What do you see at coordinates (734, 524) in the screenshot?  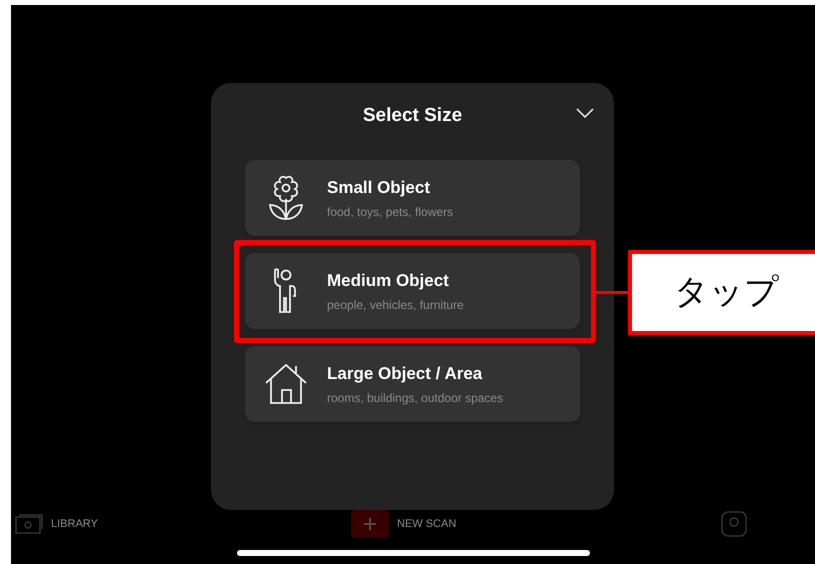 I see `profile-icon` at bounding box center [734, 524].